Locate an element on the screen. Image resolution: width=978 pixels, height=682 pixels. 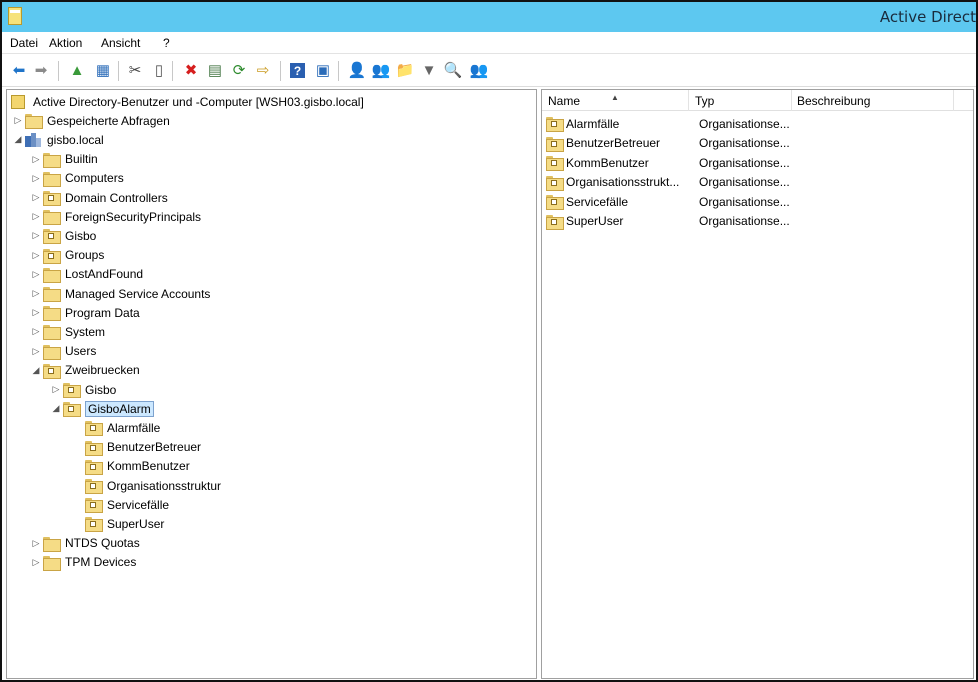
tree-node: ▷ Gespeicherte Abfragen is located at coordinates (90, 120).